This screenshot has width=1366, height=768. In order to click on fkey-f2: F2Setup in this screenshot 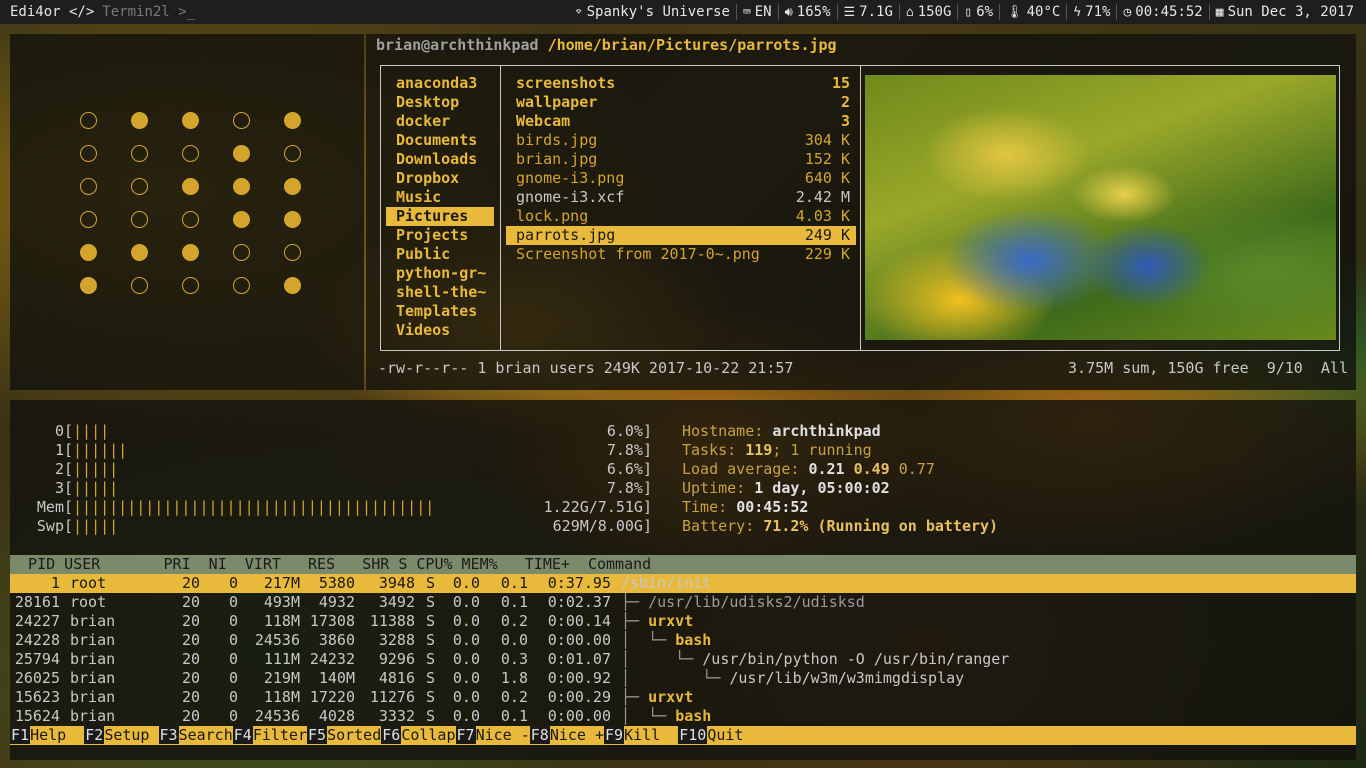, I will do `click(121, 735)`.